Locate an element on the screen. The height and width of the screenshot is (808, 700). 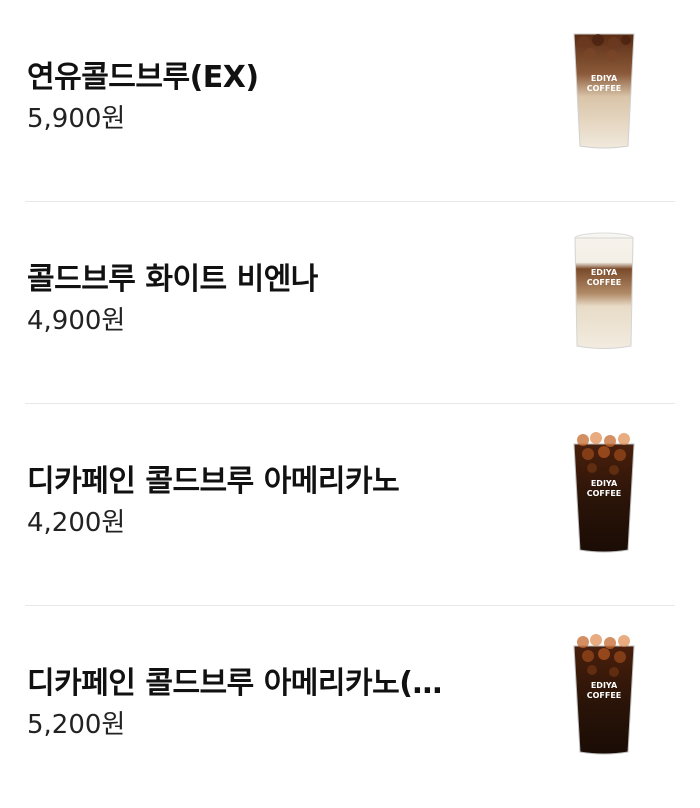
menu-item-price: 4,200원 is located at coordinates (76, 523).